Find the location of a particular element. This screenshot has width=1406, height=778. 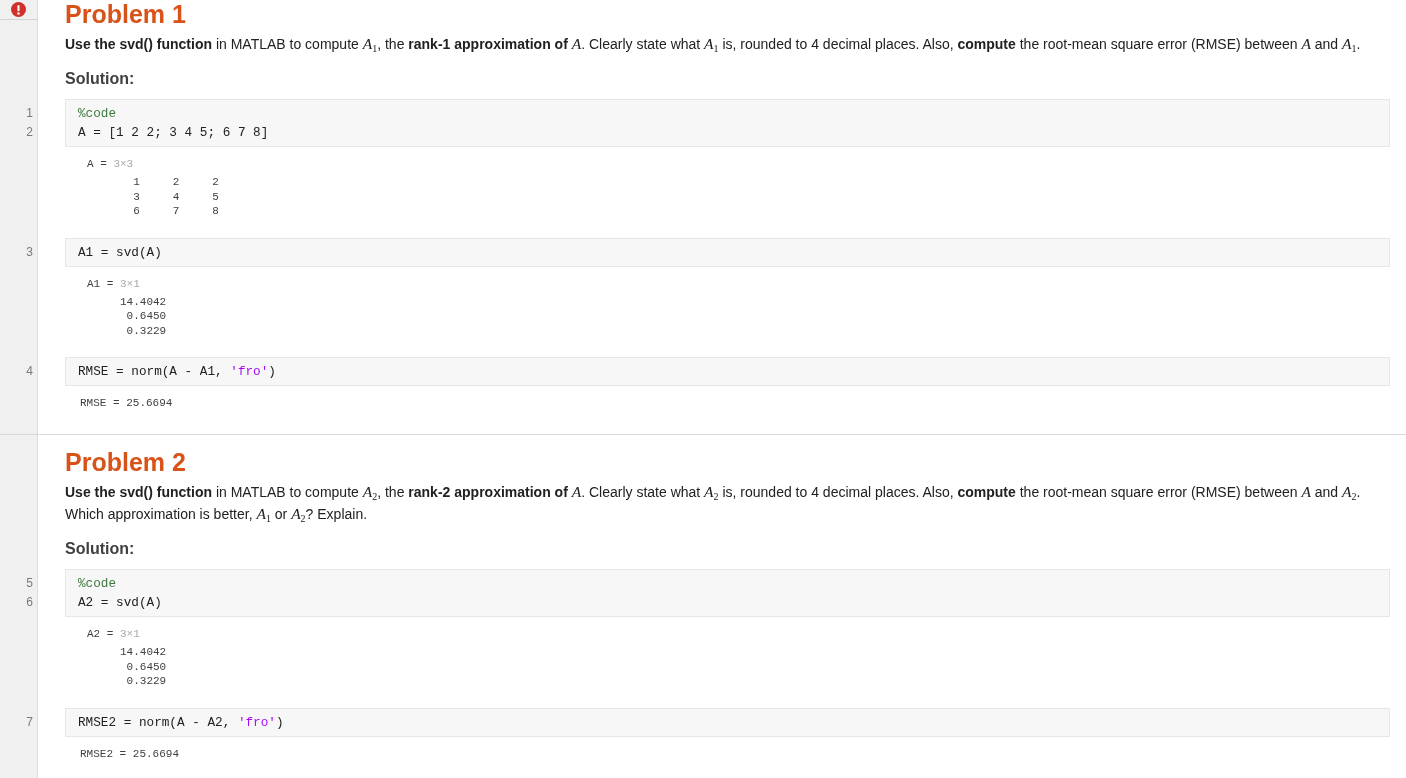

output-label: A = 3×3 is located at coordinates (110, 164).